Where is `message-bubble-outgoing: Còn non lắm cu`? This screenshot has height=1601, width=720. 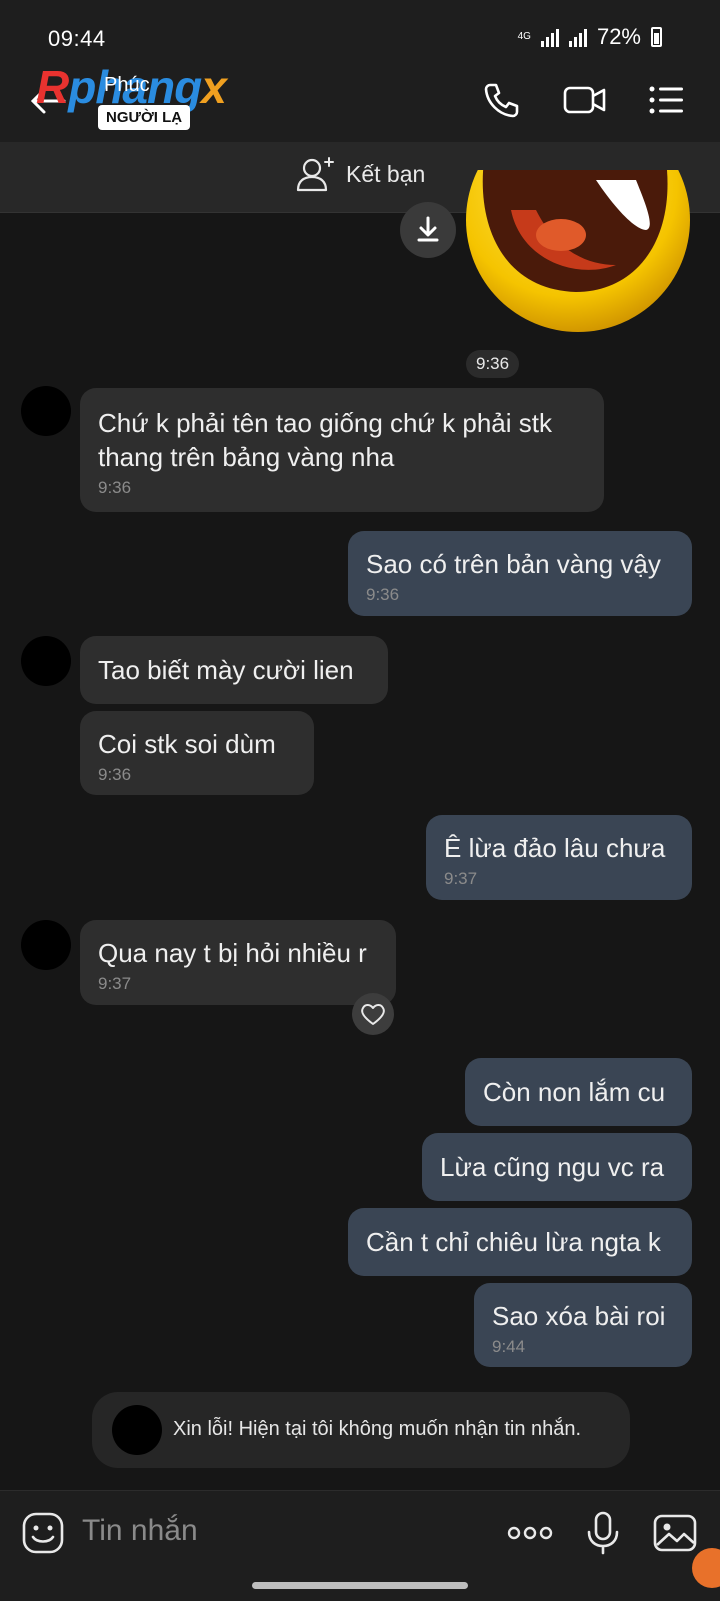 message-bubble-outgoing: Còn non lắm cu is located at coordinates (578, 1092).